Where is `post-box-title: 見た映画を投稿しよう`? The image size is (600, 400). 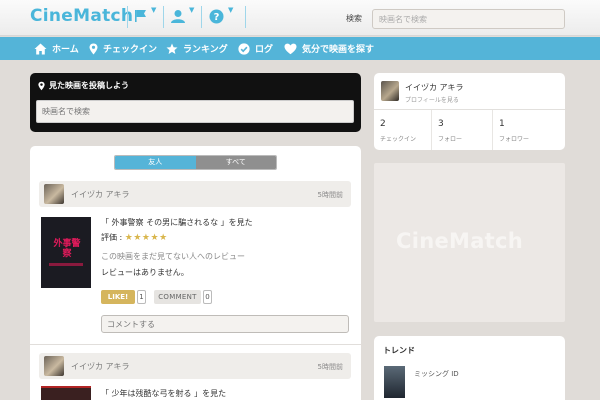 post-box-title: 見た映画を投稿しよう is located at coordinates (83, 85).